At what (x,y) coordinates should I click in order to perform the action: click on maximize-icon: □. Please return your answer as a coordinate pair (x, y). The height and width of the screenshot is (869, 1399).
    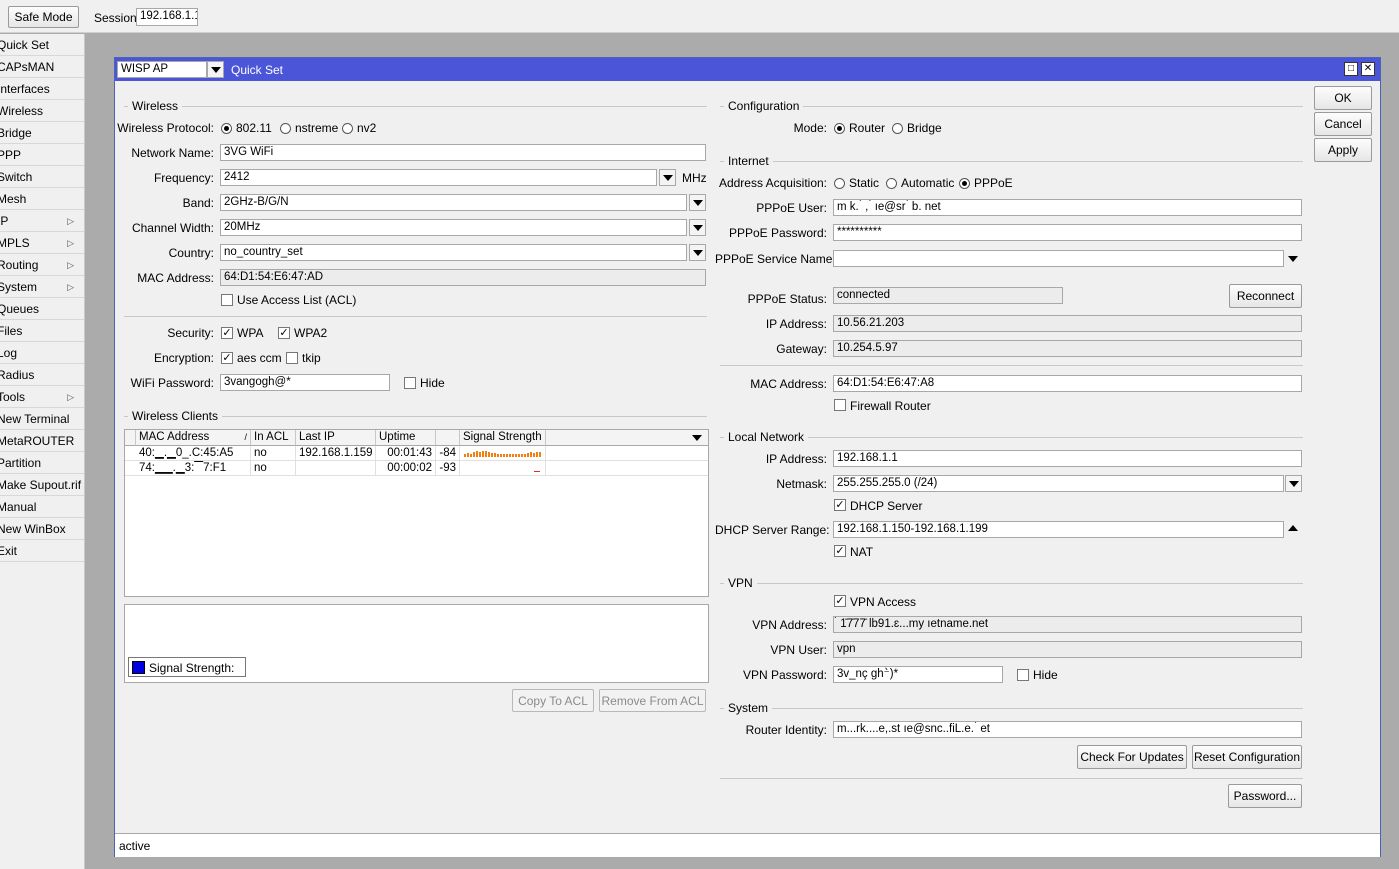
    Looking at the image, I should click on (1351, 69).